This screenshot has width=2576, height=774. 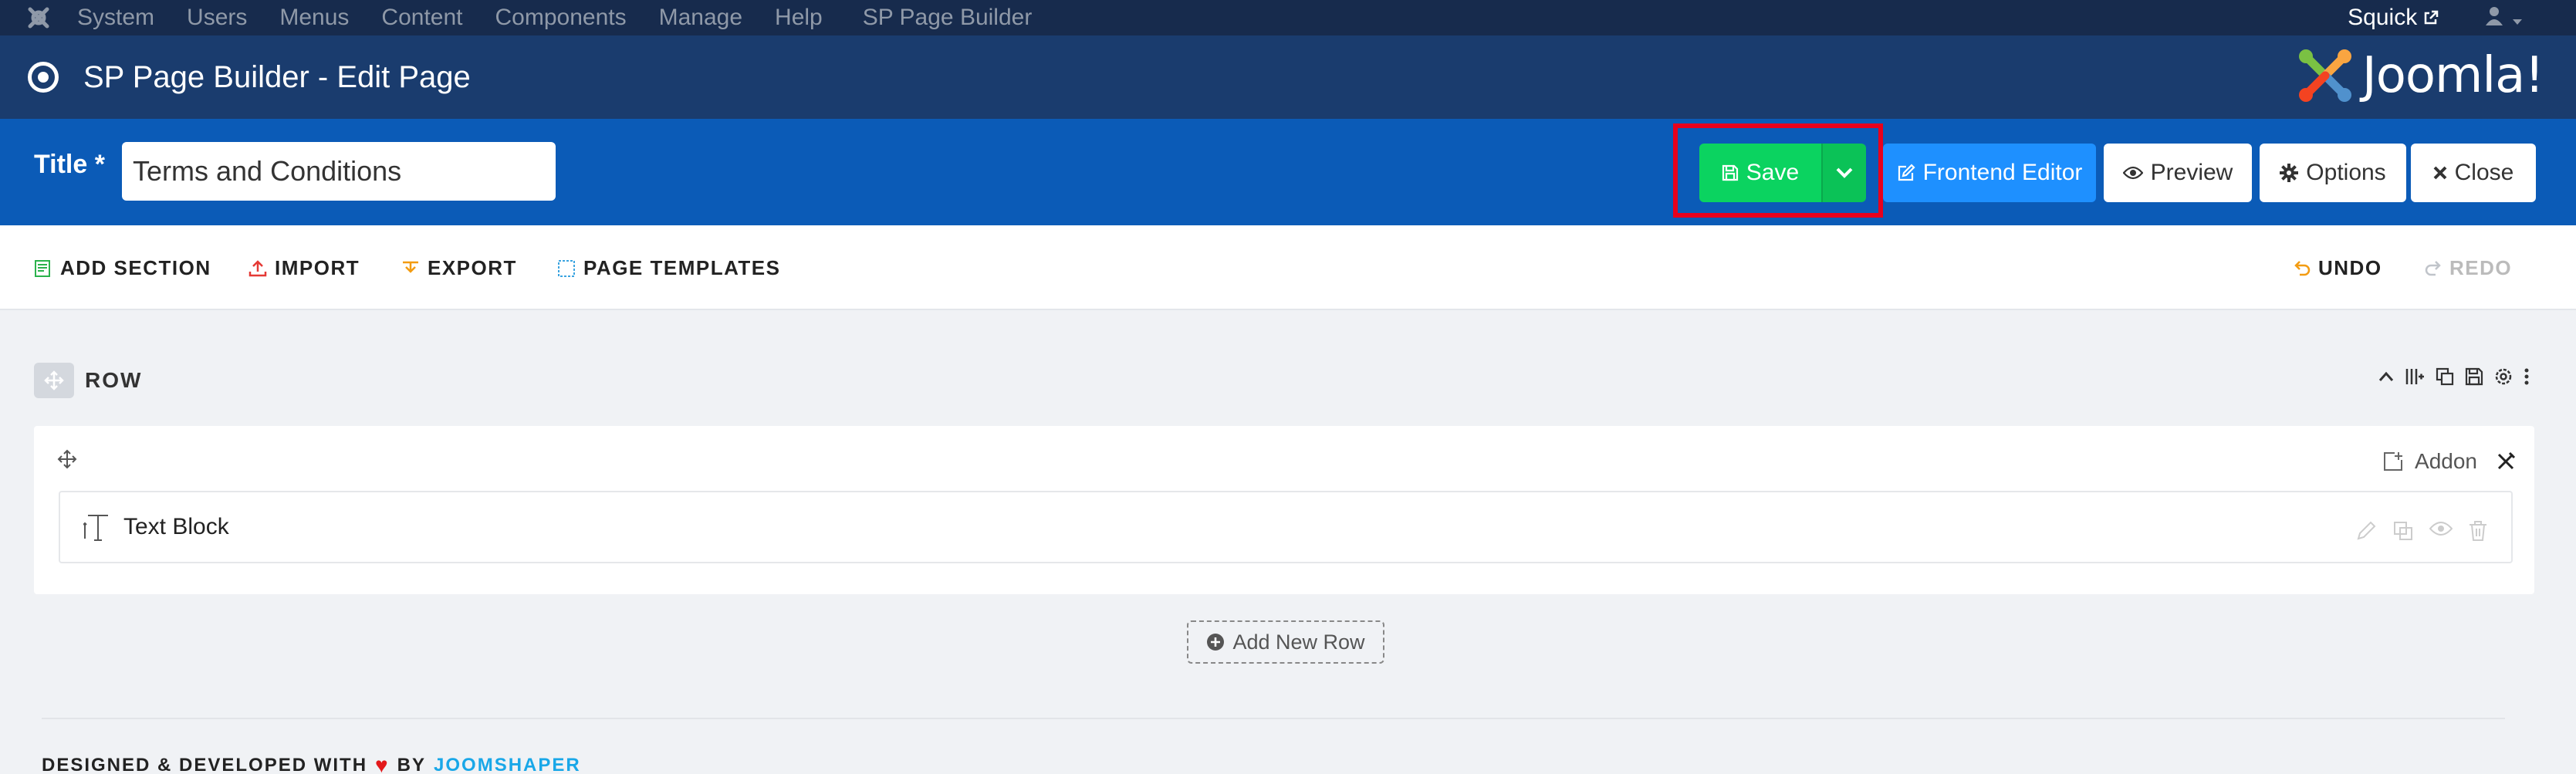 I want to click on collapse-icon, so click(x=2386, y=376).